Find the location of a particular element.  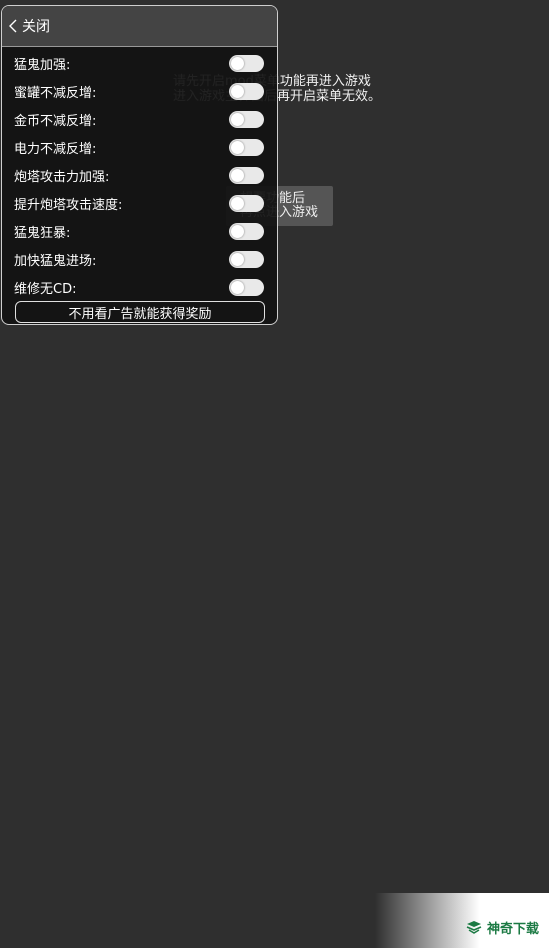

toggle-label: 提升炮塔攻击速度: is located at coordinates (68, 205).